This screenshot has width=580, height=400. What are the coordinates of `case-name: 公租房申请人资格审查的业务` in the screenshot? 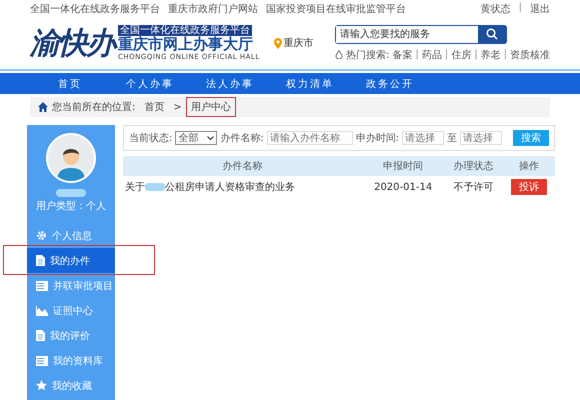 It's located at (230, 187).